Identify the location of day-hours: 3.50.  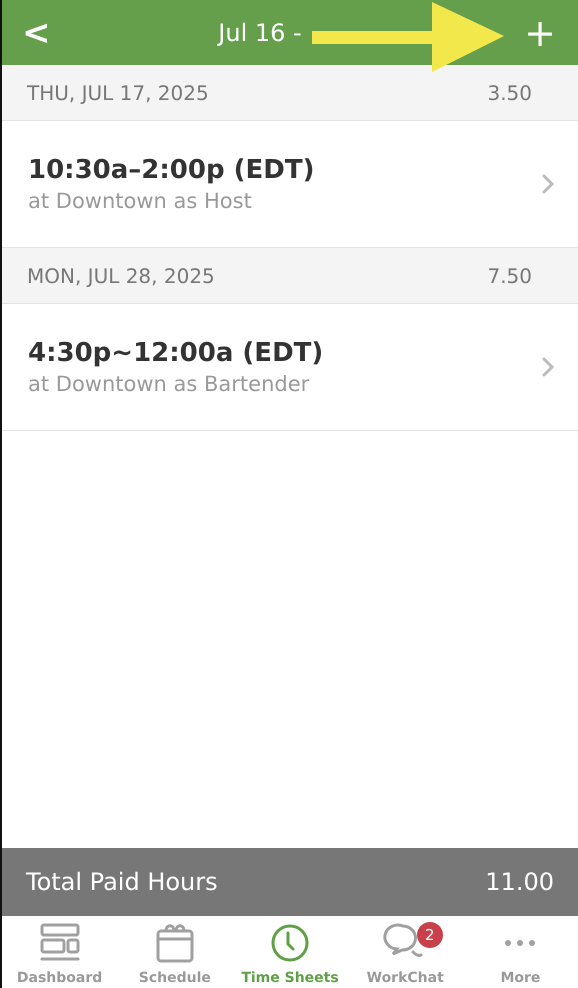
(509, 92).